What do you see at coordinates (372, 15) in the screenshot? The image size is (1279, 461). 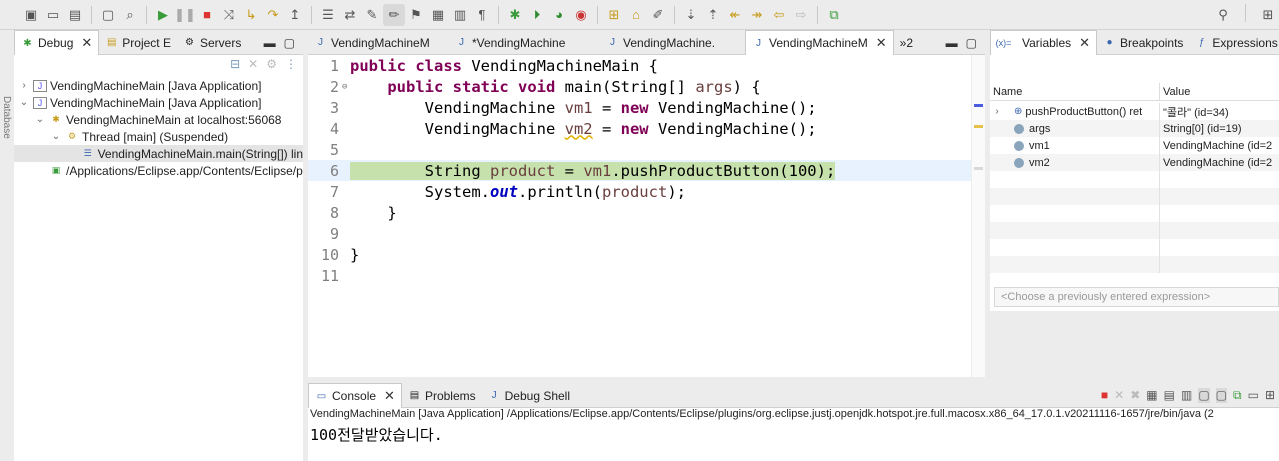 I see `debug-marker-icon: ✎` at bounding box center [372, 15].